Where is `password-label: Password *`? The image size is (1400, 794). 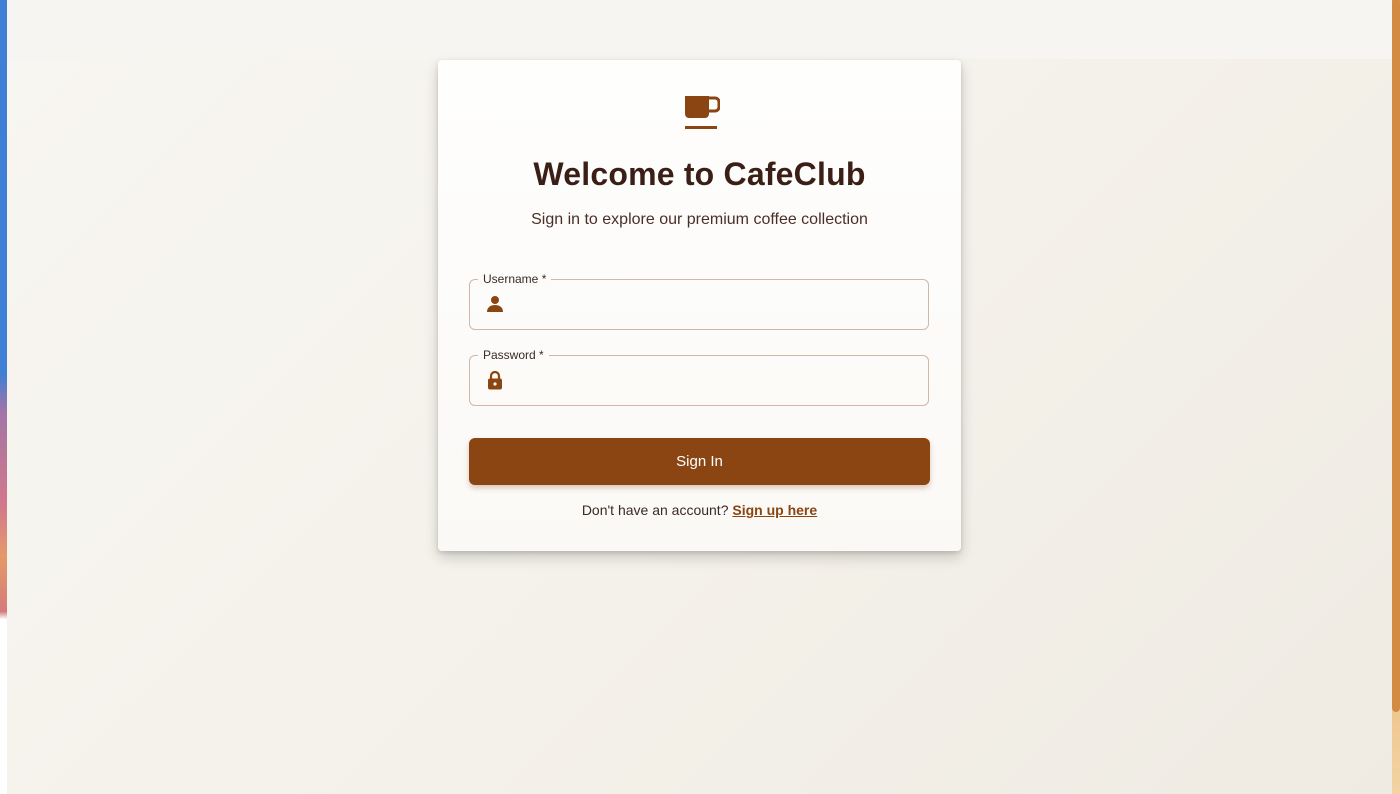
password-label: Password * is located at coordinates (513, 355).